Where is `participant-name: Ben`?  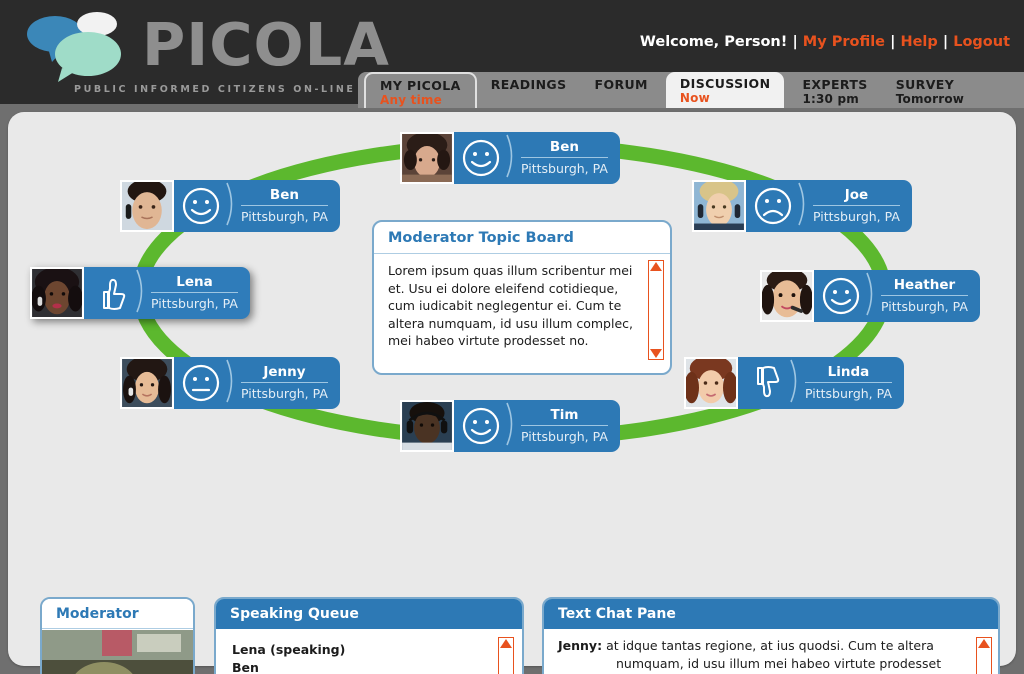
participant-name: Ben is located at coordinates (284, 195).